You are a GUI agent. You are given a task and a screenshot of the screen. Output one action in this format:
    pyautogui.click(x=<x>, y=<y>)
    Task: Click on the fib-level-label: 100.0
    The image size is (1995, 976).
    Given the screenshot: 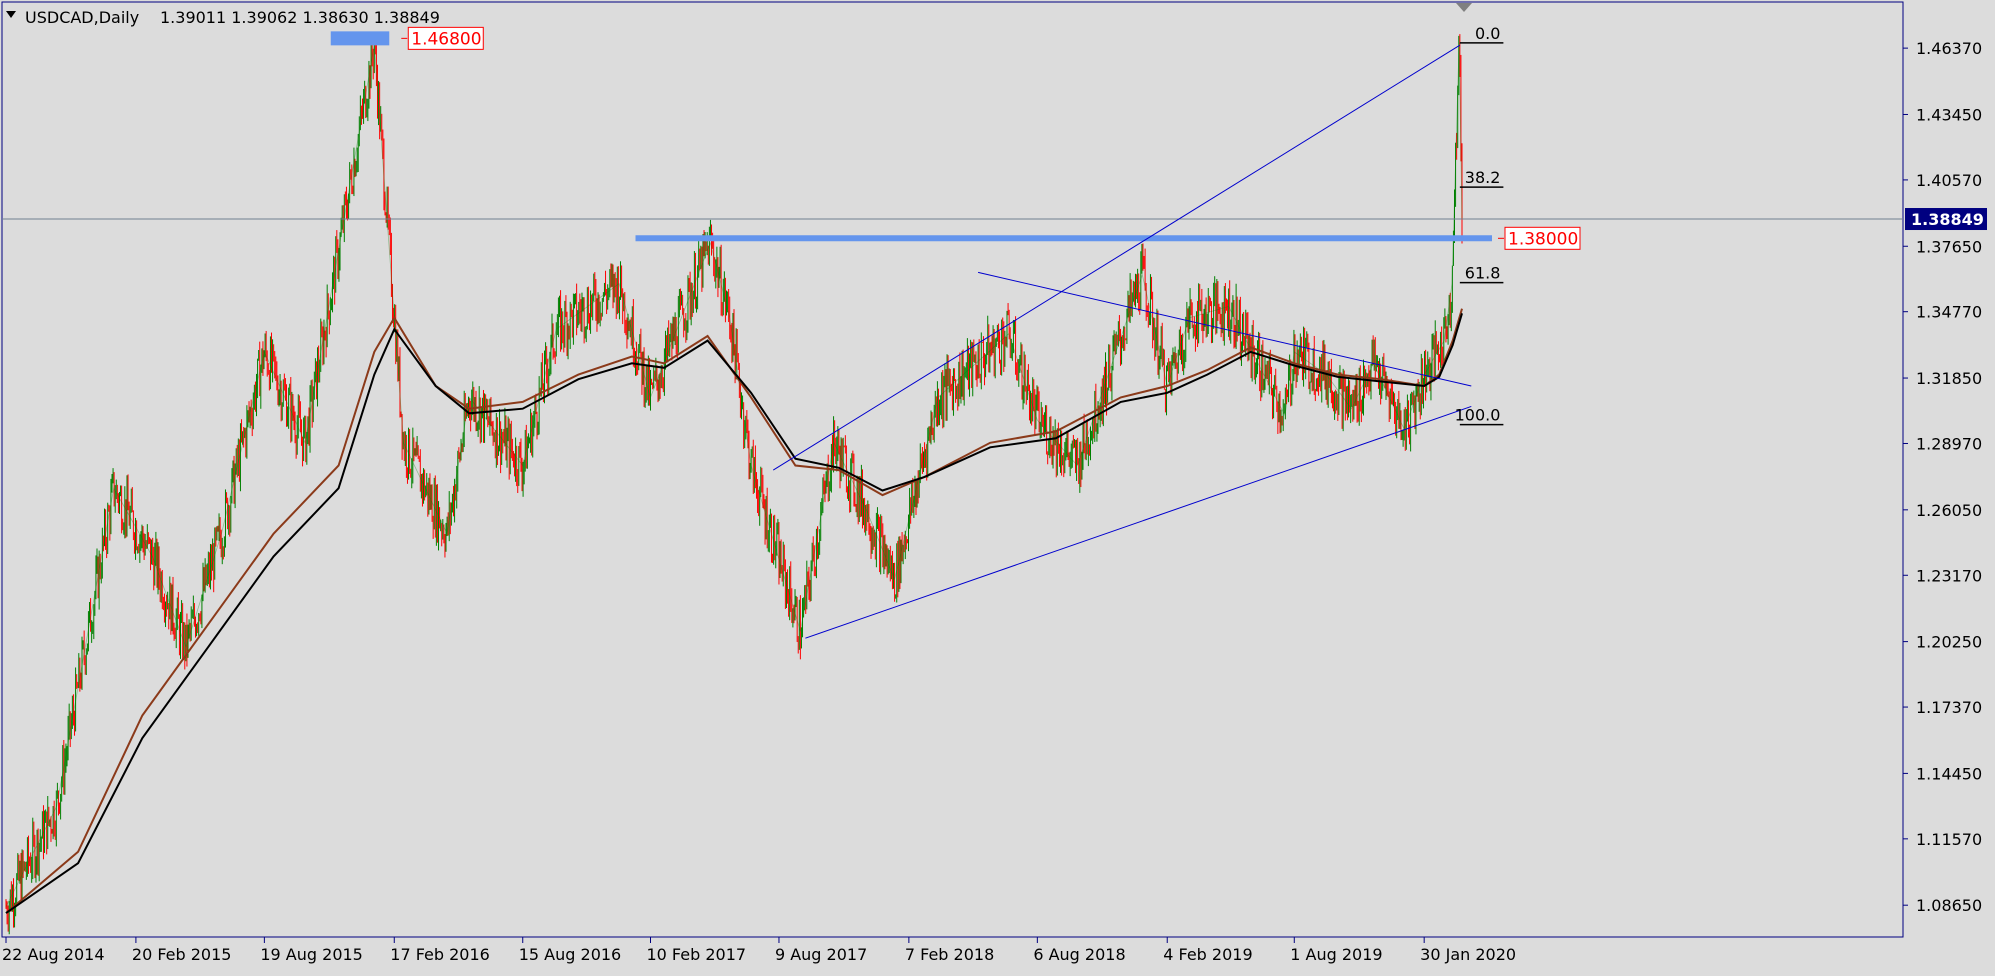 What is the action you would take?
    pyautogui.click(x=1478, y=415)
    